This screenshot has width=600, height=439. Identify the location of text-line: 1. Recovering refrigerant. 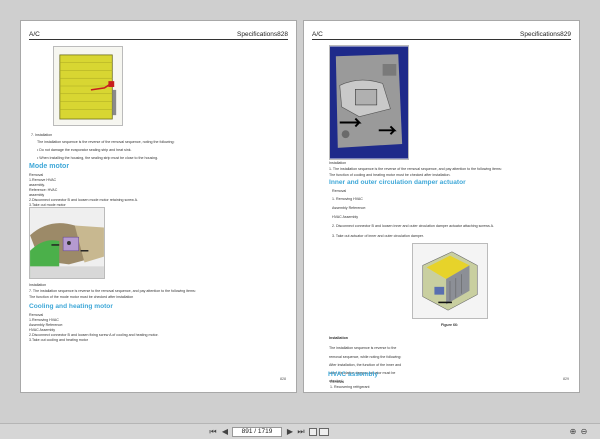
(350, 387).